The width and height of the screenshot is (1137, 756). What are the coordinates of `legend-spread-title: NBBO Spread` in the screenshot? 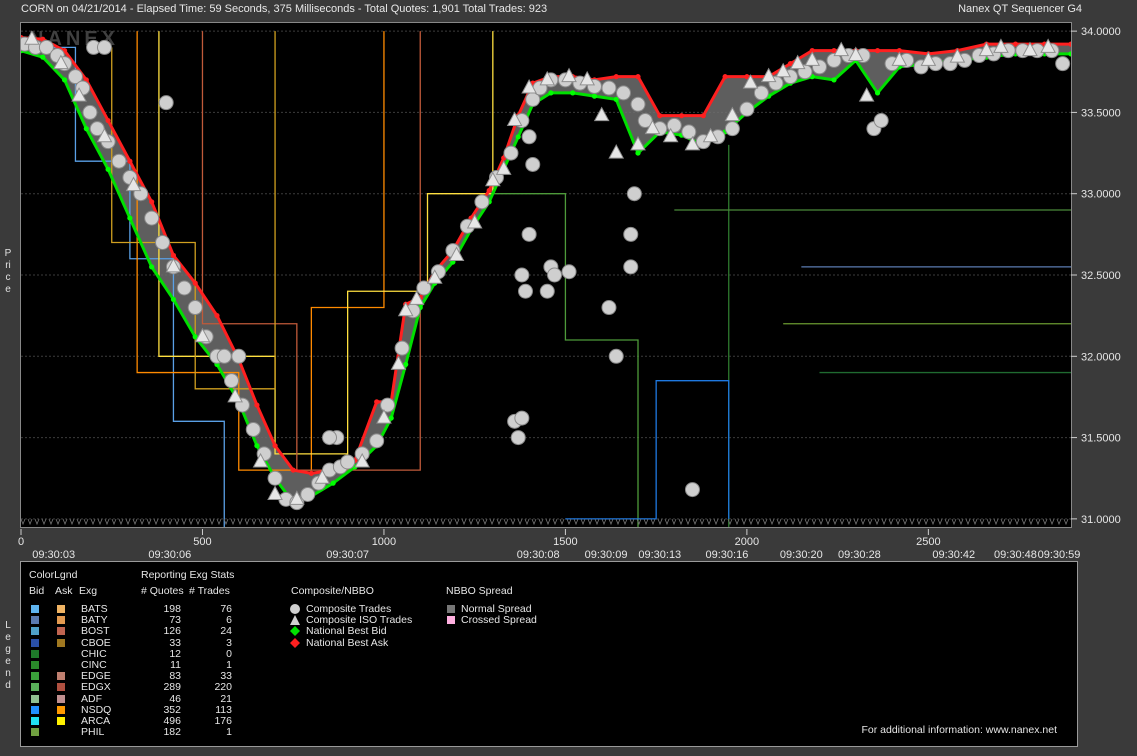 It's located at (479, 591).